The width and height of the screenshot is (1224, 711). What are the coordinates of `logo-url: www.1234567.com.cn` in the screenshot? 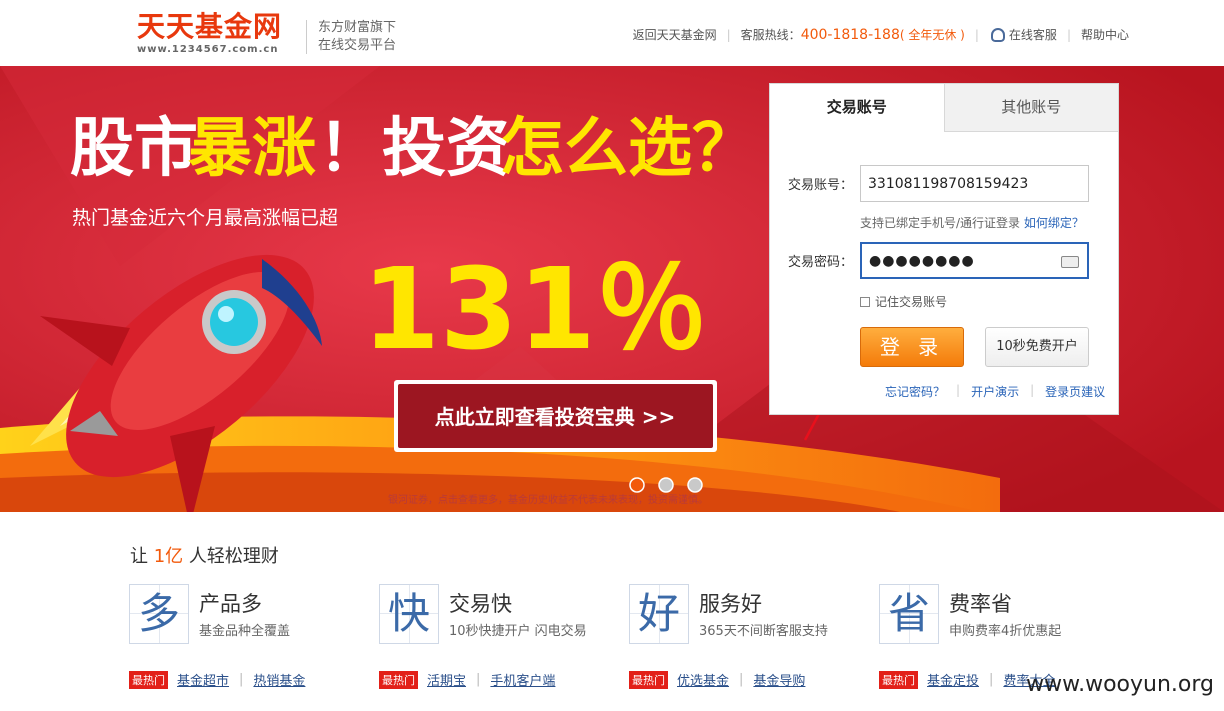 It's located at (208, 49).